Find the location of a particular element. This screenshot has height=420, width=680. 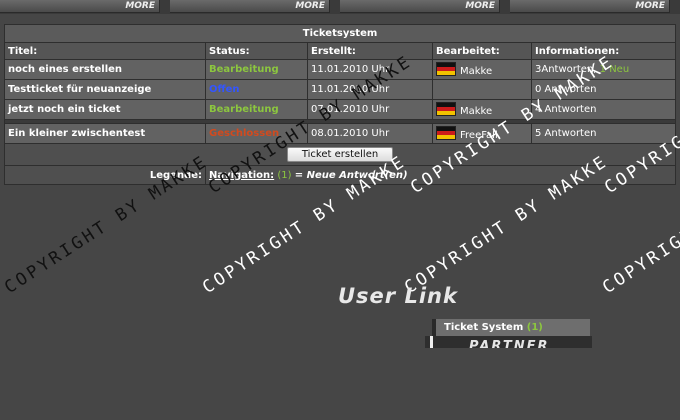

partner-banner: PARTNER is located at coordinates (508, 342).